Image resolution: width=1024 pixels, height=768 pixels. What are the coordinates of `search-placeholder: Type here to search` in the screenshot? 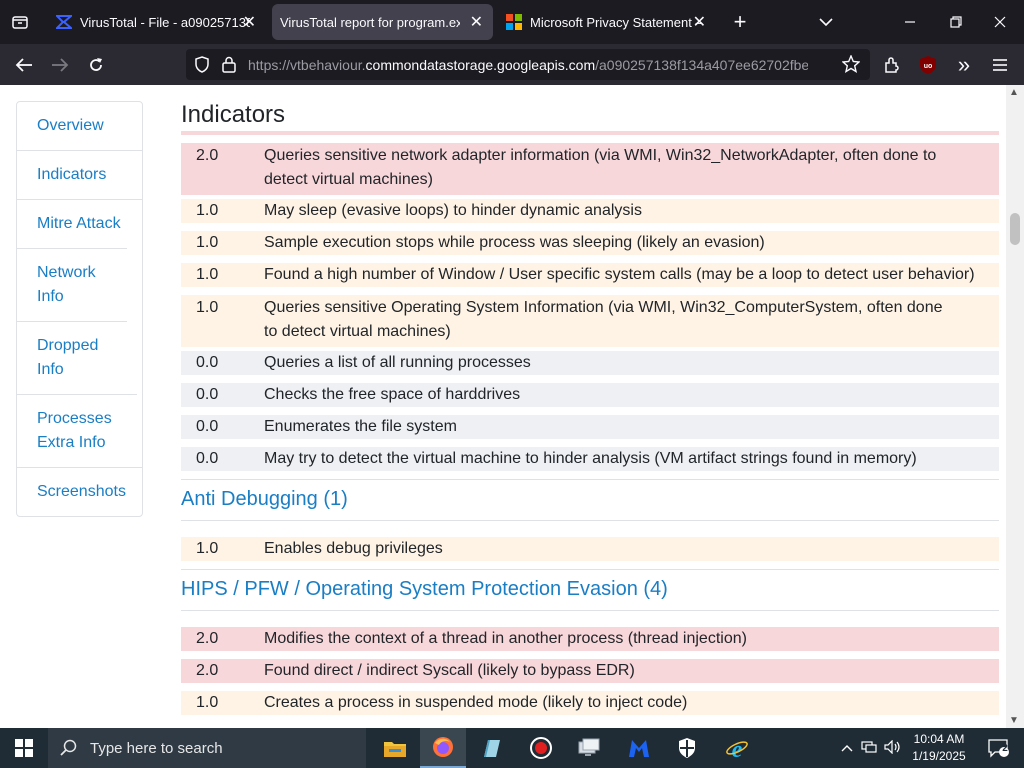 It's located at (156, 748).